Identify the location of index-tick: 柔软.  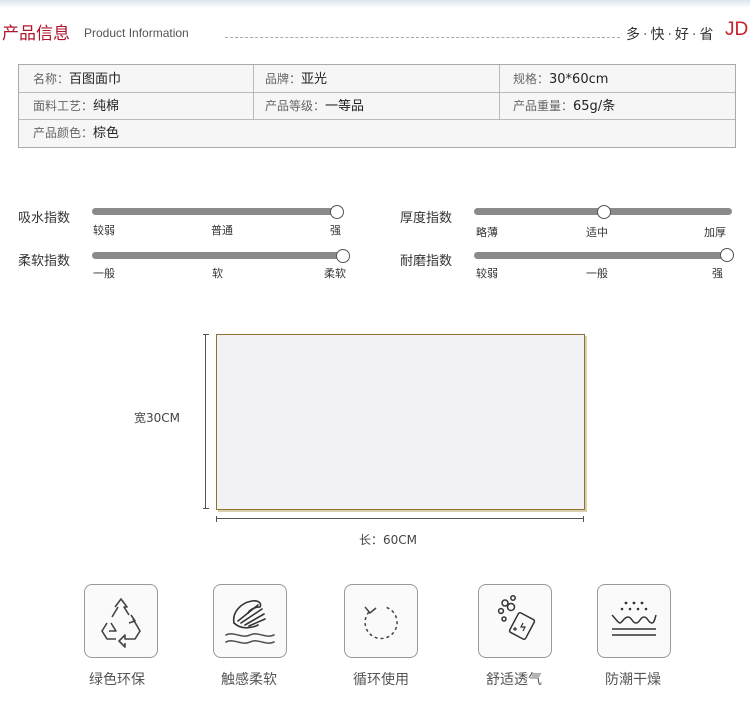
(335, 273).